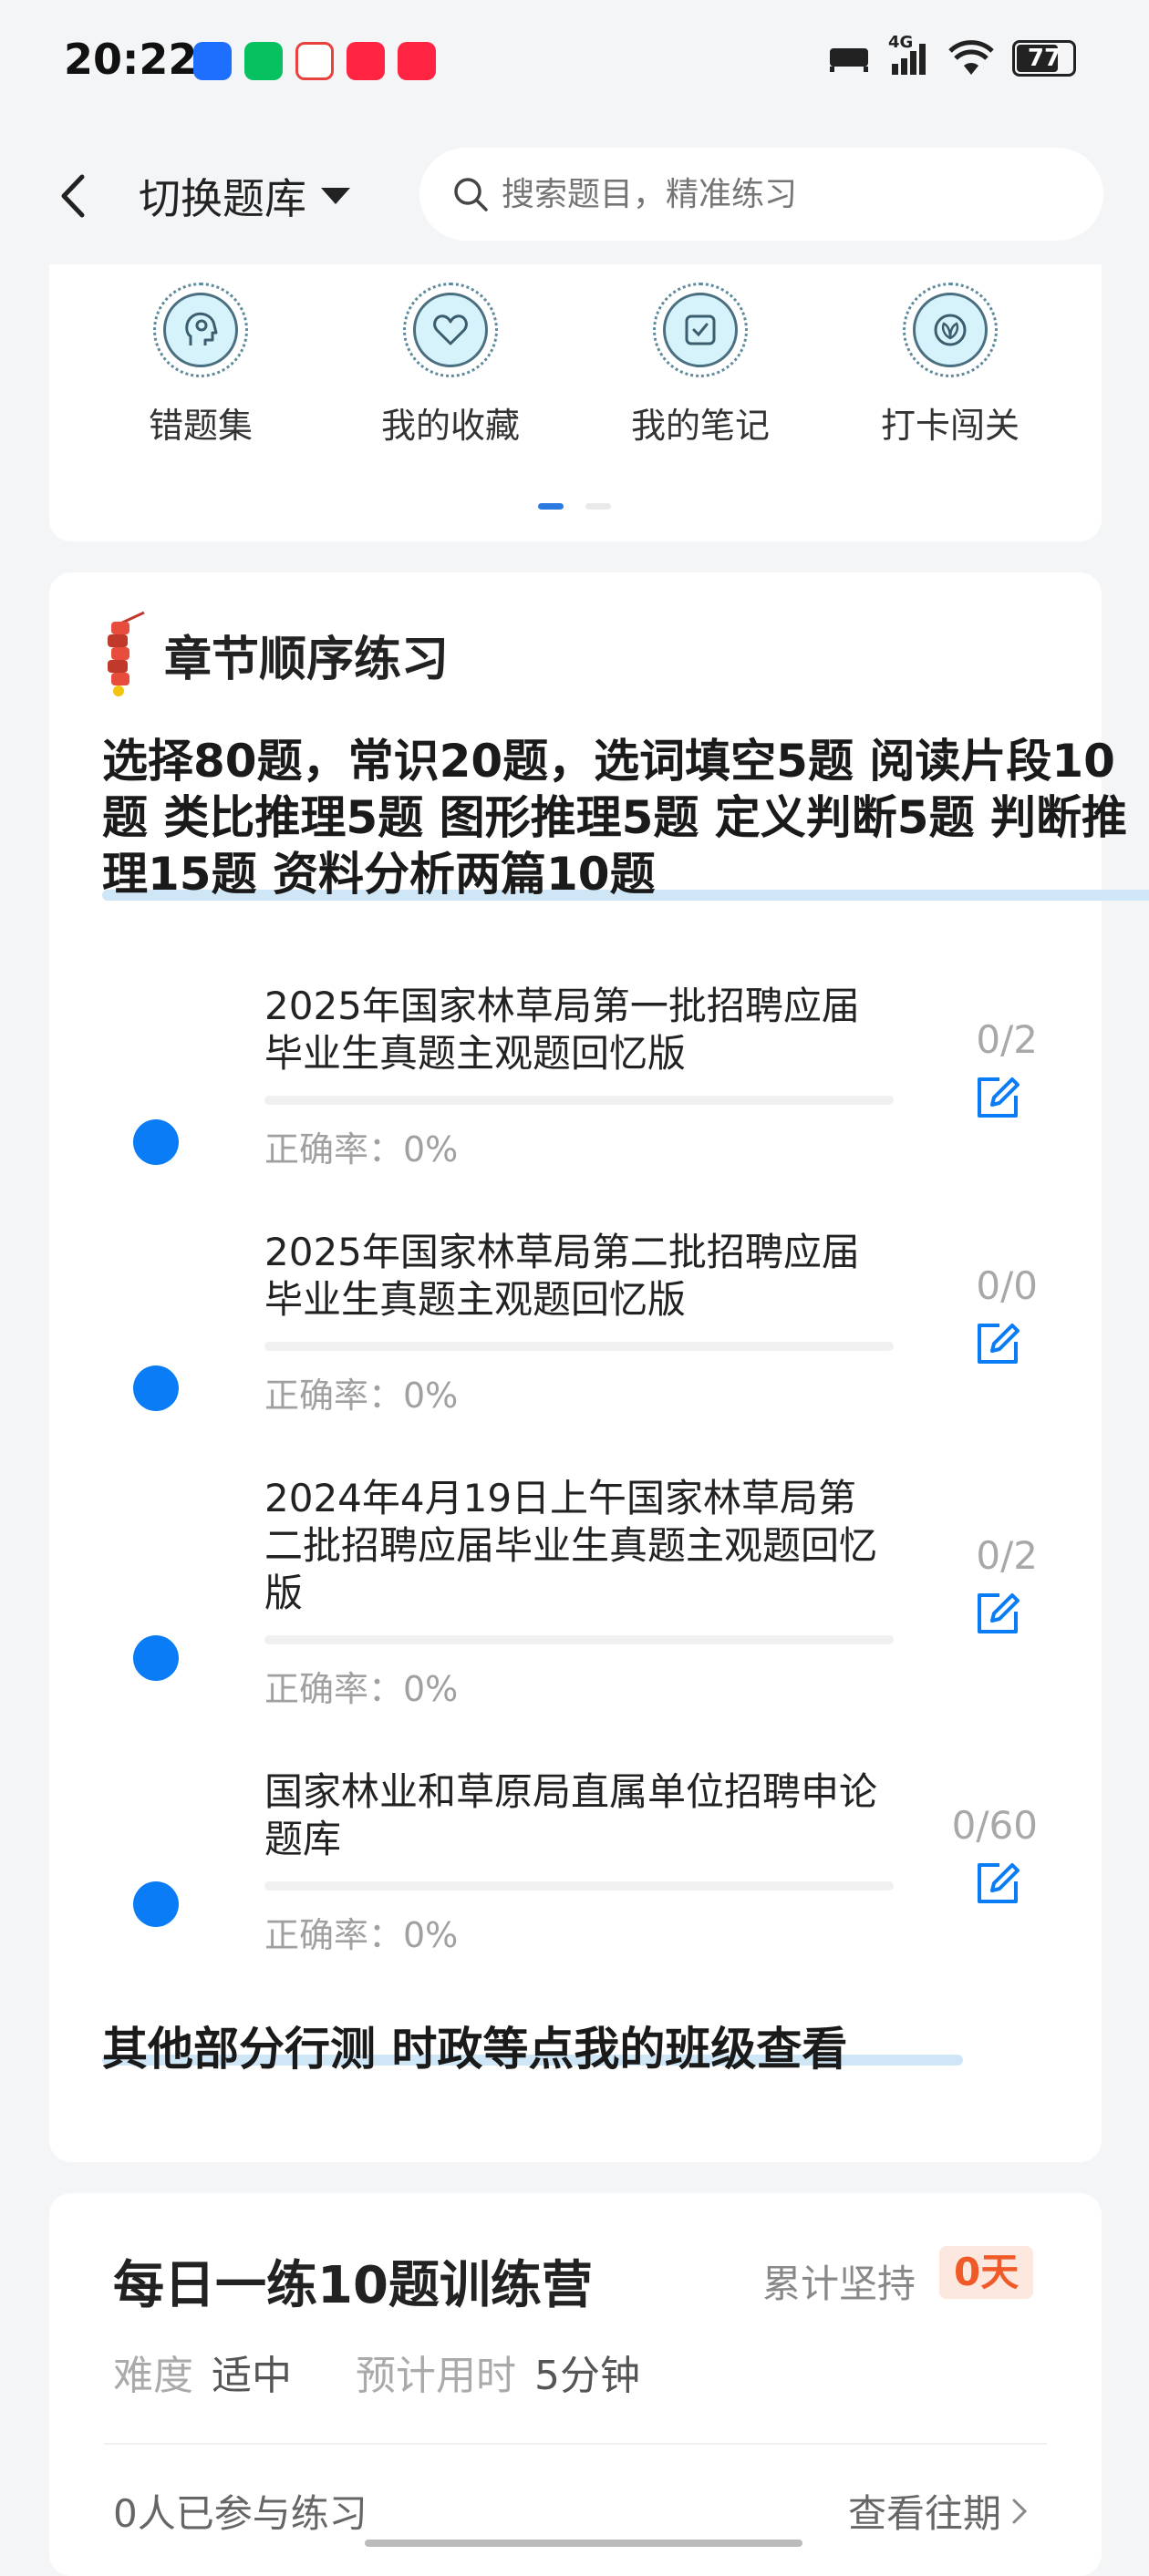  What do you see at coordinates (252, 2376) in the screenshot?
I see `difficulty-value: 适中` at bounding box center [252, 2376].